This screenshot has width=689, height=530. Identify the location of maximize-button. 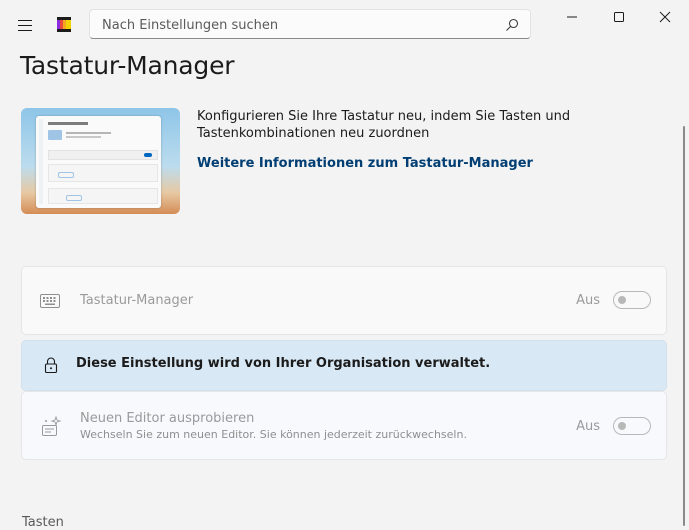
(619, 16).